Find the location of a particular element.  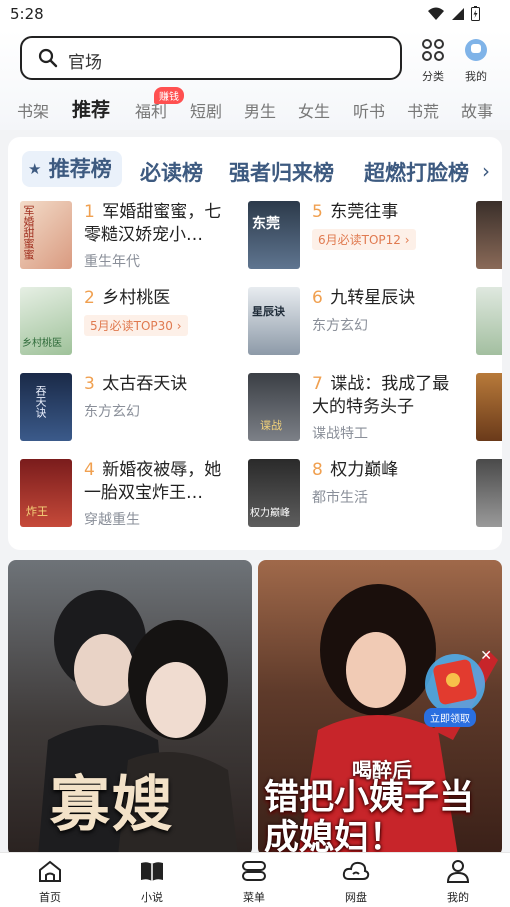

book-item: 军婚甜蜜蜜 1 军婚甜蜜蜜，七零糙汉娇宠小… 重生年代 is located at coordinates (130, 237).